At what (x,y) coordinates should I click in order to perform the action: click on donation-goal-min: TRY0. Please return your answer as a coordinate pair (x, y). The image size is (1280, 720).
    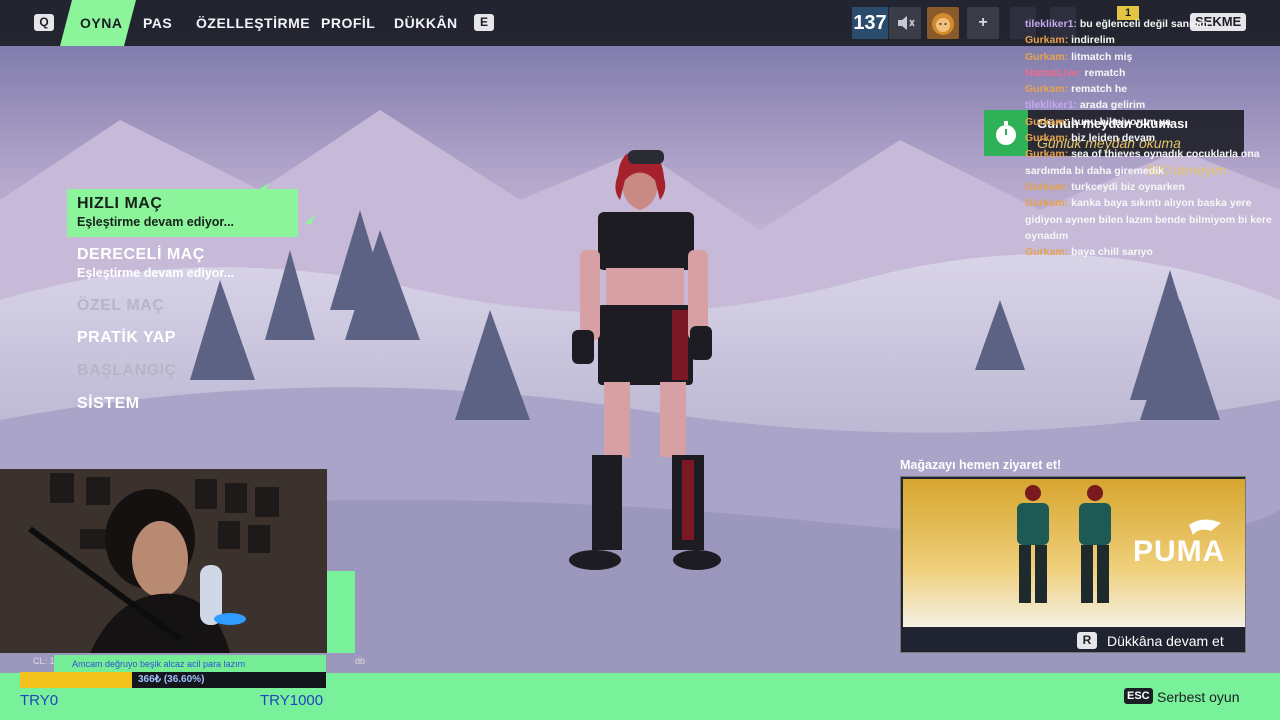
    Looking at the image, I should click on (39, 700).